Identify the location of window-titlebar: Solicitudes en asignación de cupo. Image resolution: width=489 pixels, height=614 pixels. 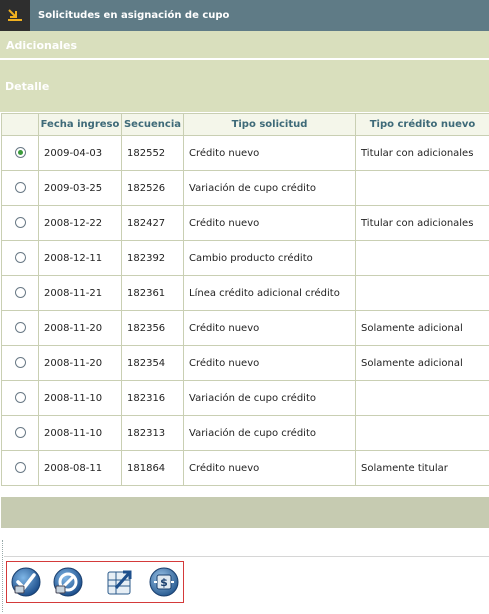
(244, 15).